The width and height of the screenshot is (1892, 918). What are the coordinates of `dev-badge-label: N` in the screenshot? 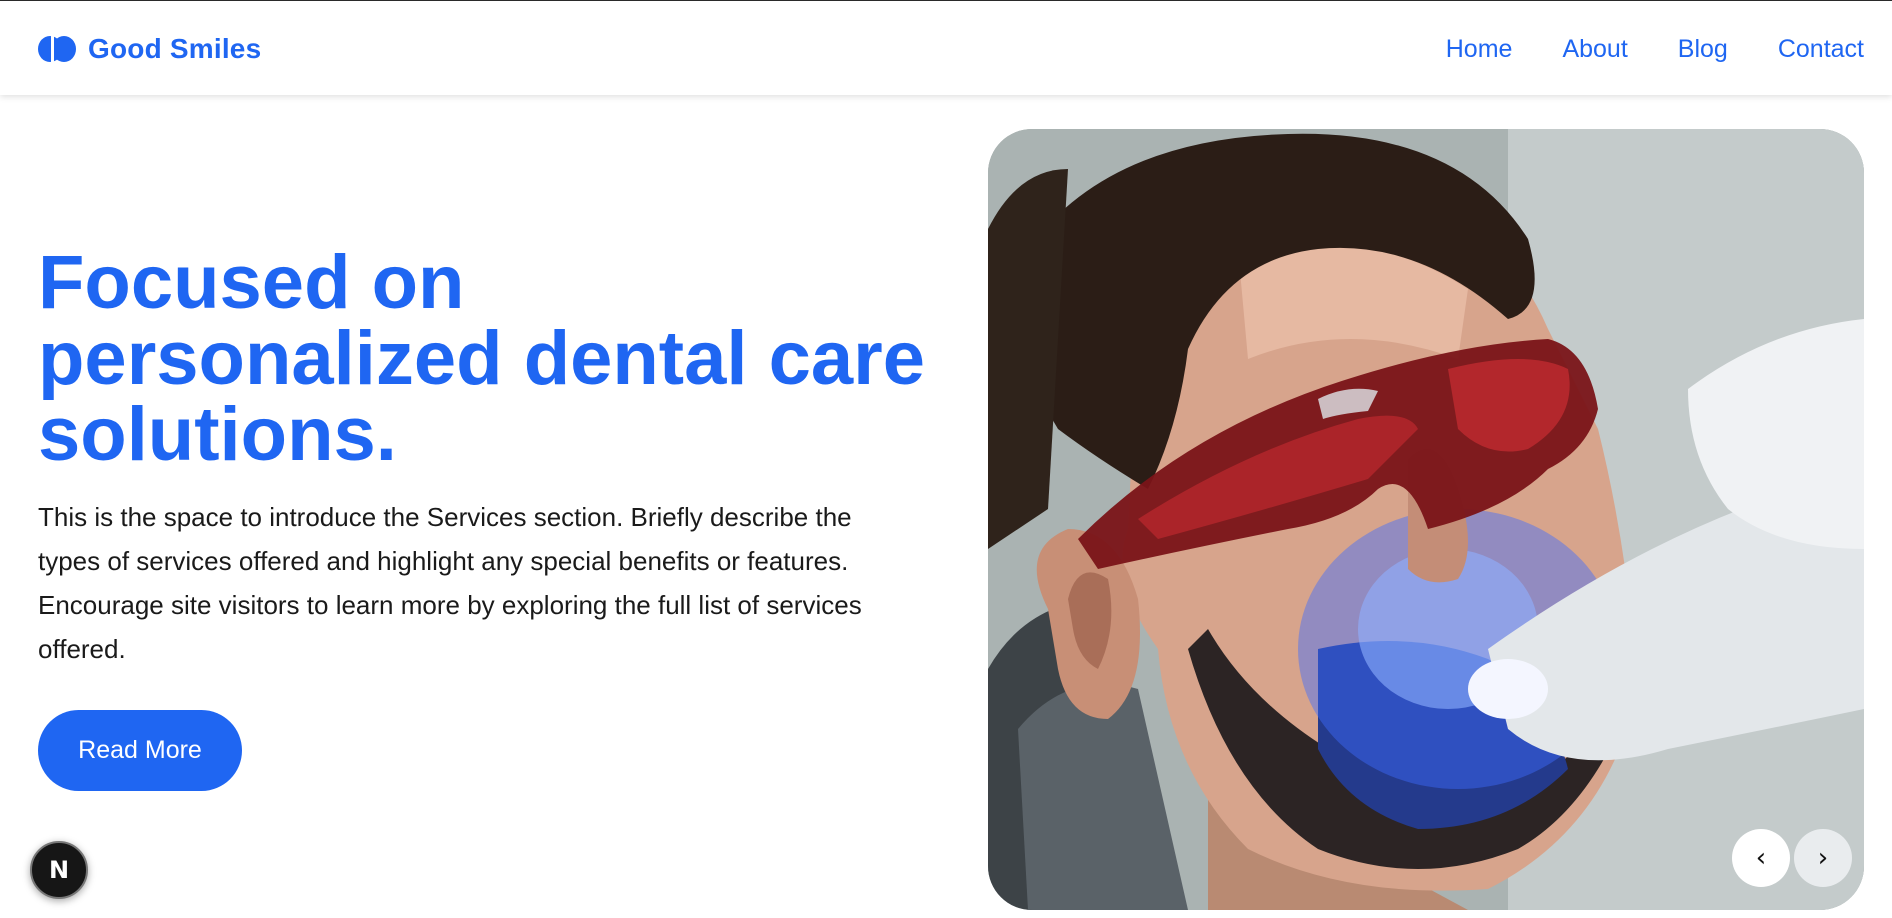 It's located at (59, 870).